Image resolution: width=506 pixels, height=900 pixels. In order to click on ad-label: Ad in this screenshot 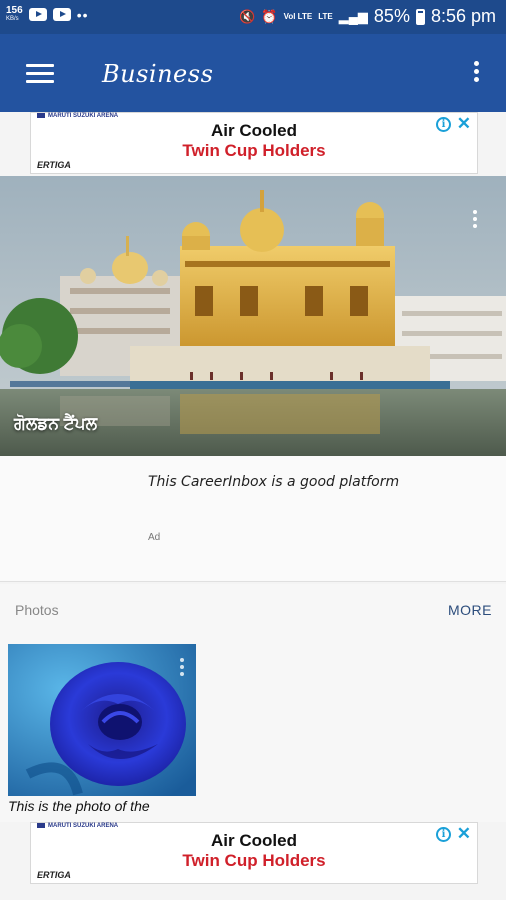, I will do `click(154, 537)`.